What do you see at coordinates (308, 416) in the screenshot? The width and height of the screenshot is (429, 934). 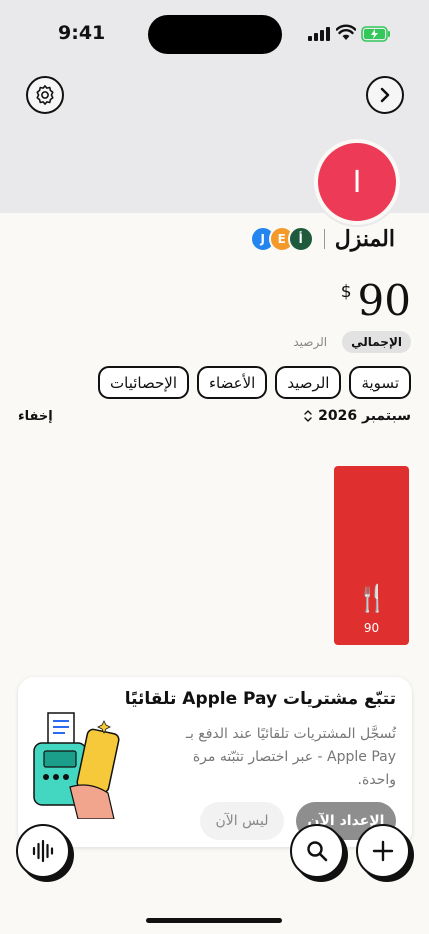 I see `chevron-updown-icon` at bounding box center [308, 416].